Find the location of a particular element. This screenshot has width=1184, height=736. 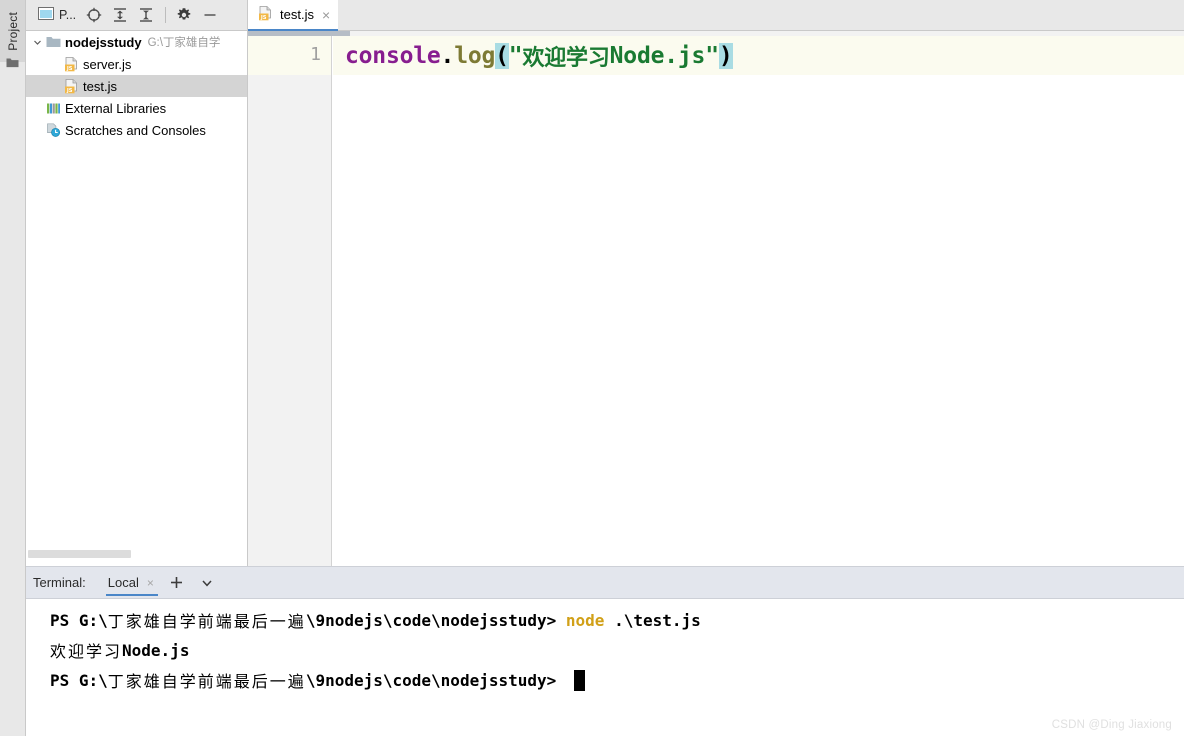

watermark: CSDN @Ding Jiaxiong is located at coordinates (1111, 725).